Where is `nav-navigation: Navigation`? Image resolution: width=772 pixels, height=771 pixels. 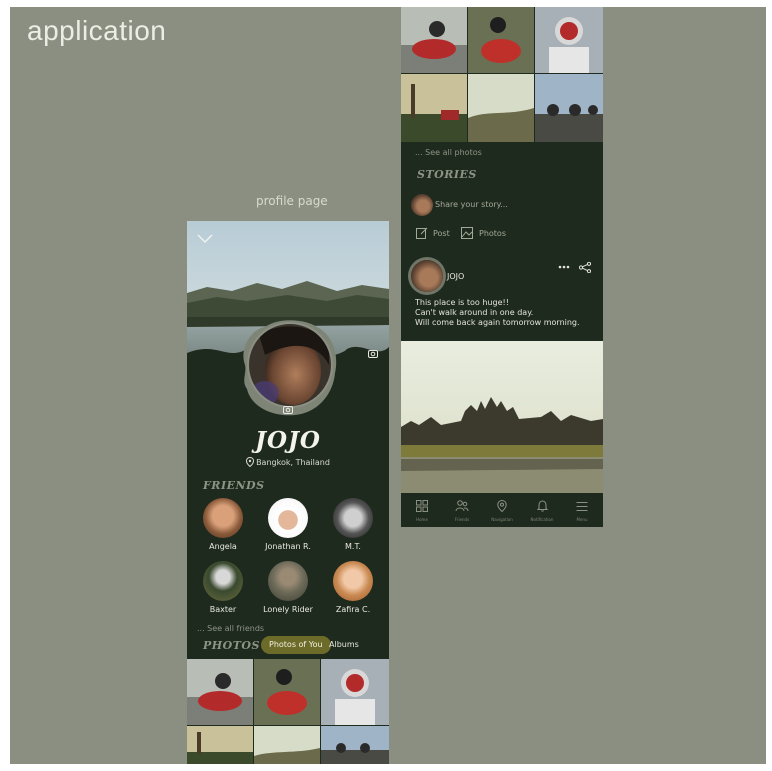 nav-navigation: Navigation is located at coordinates (502, 509).